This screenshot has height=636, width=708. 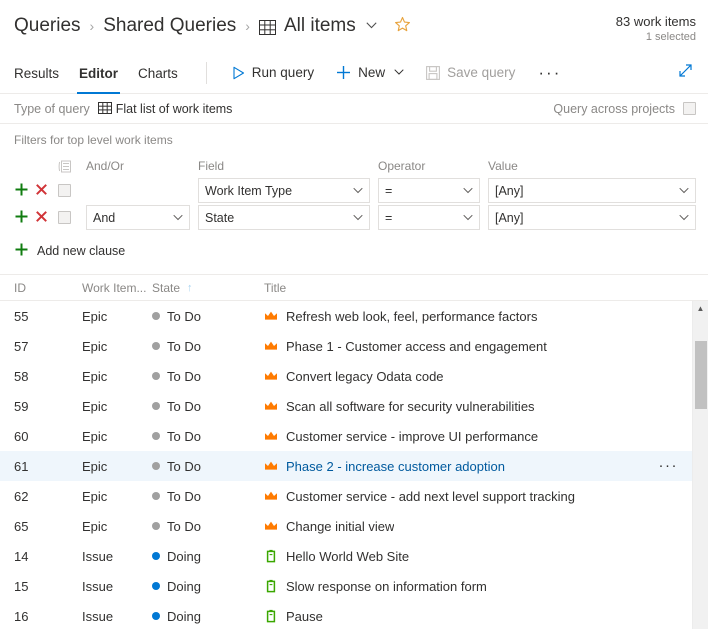 I want to click on filter-row-field-cell: State, so click(x=288, y=217).